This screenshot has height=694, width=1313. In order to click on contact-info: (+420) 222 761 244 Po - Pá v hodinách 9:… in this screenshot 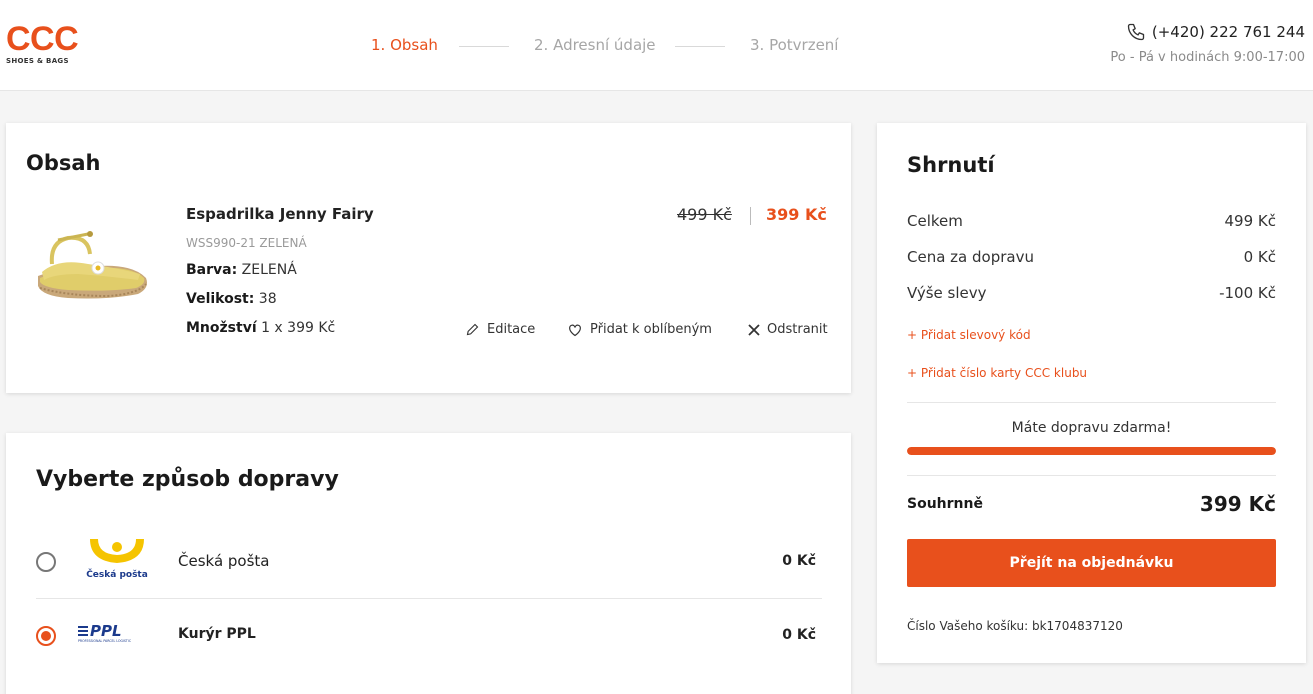, I will do `click(1207, 43)`.